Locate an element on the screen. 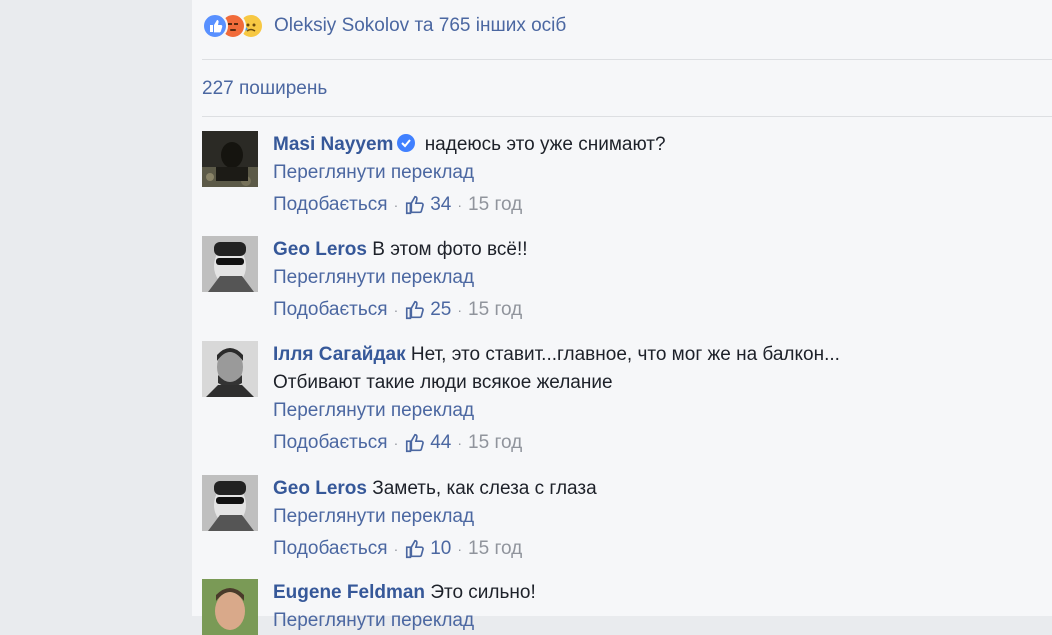 The height and width of the screenshot is (635, 1052). comment-text: надеюсь это уже снимают? is located at coordinates (545, 144).